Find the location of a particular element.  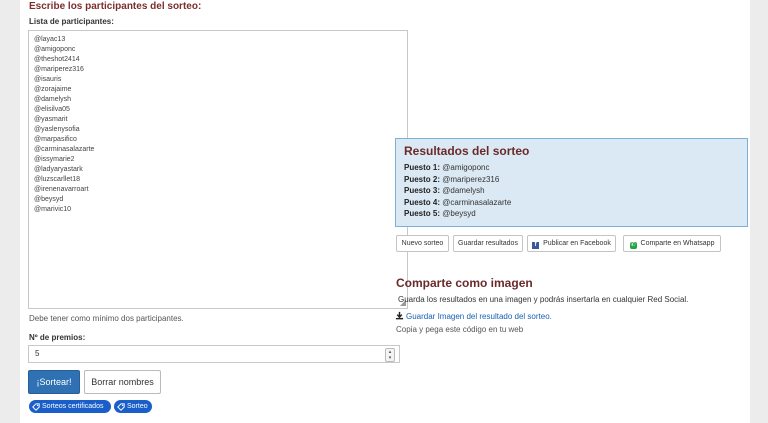

result-row: Puesto 2: @mariperez316 is located at coordinates (571, 180).